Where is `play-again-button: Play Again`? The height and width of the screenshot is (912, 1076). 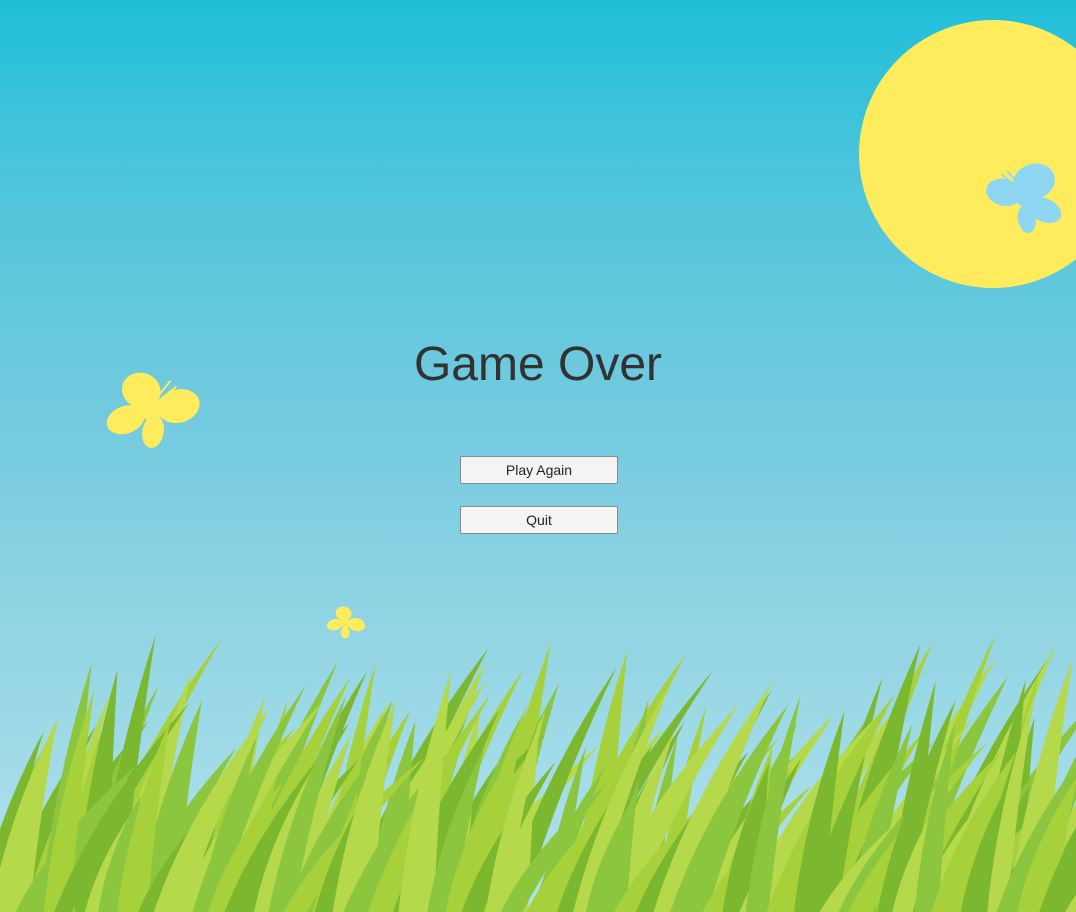 play-again-button: Play Again is located at coordinates (539, 470).